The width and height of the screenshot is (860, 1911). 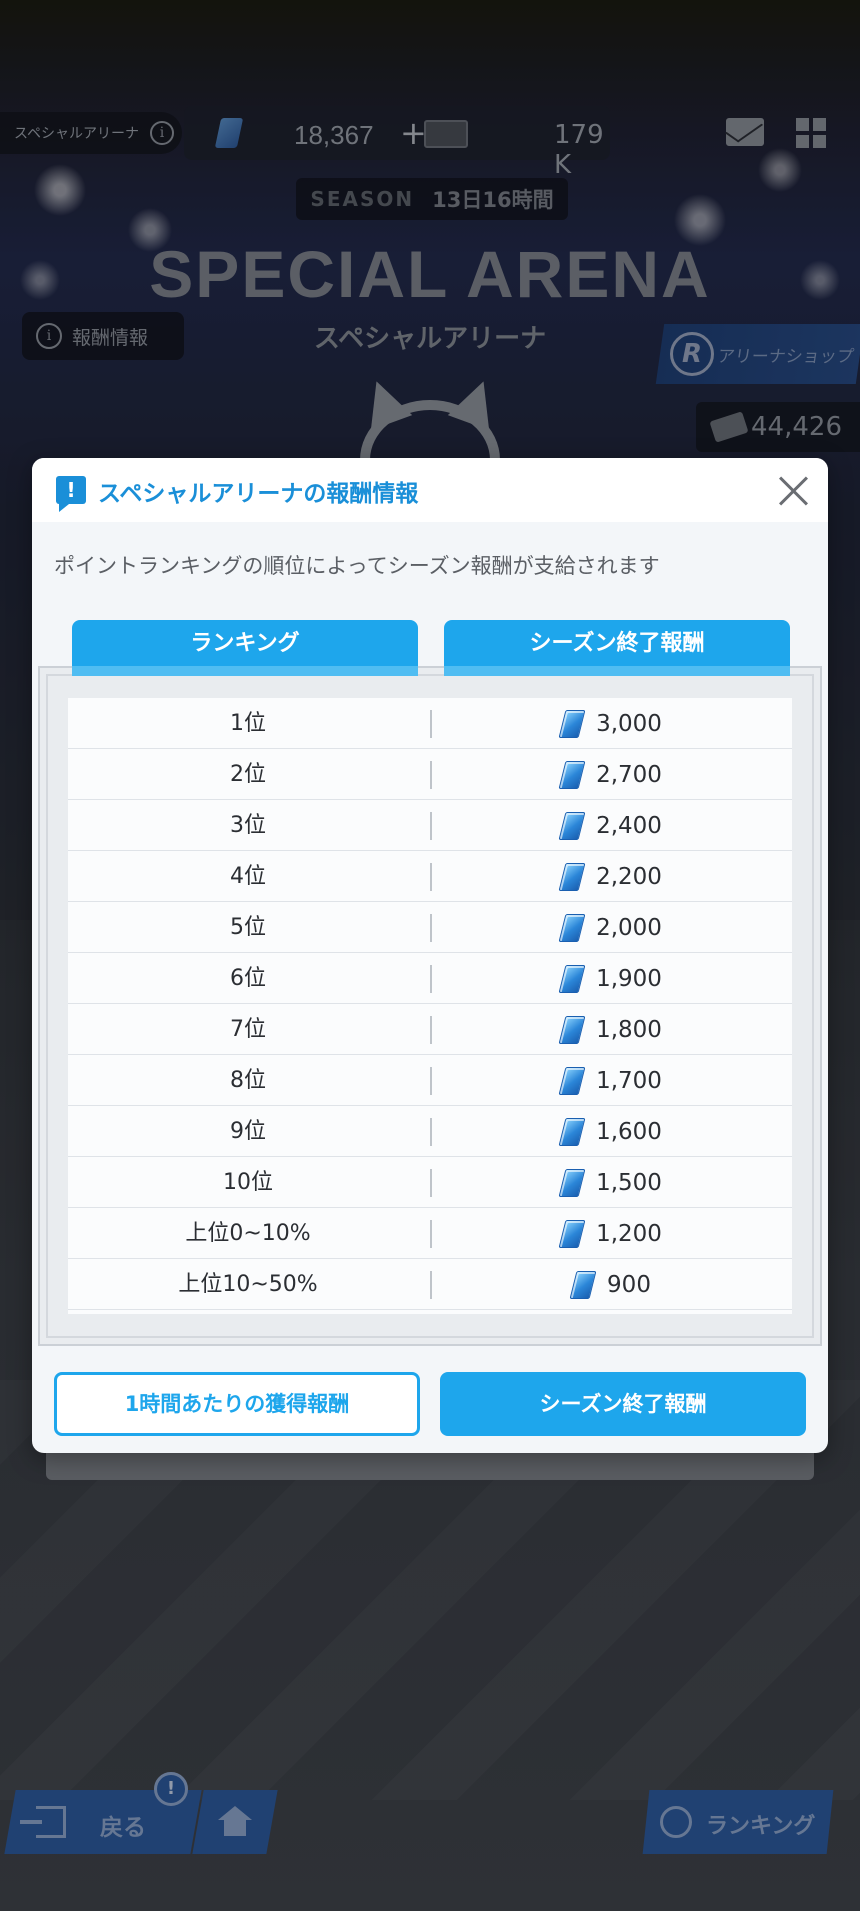 What do you see at coordinates (629, 927) in the screenshot?
I see `reward-cell: 2,000` at bounding box center [629, 927].